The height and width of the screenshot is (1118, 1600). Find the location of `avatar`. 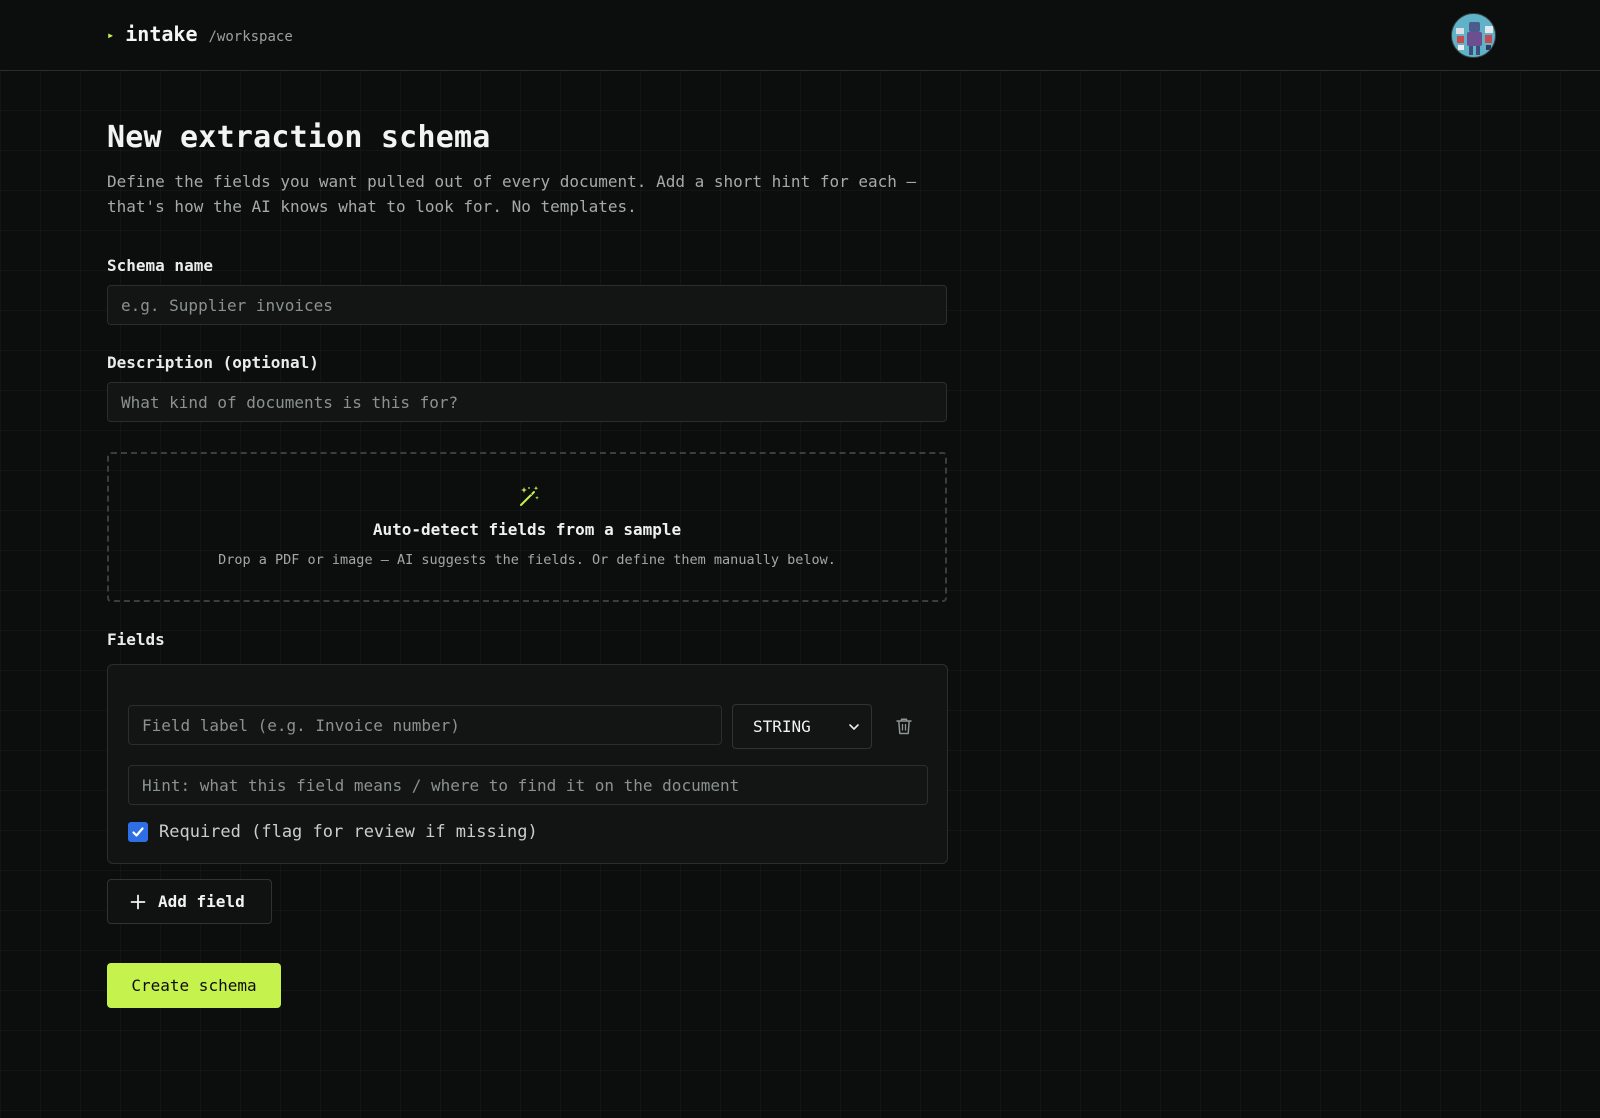

avatar is located at coordinates (1473, 35).